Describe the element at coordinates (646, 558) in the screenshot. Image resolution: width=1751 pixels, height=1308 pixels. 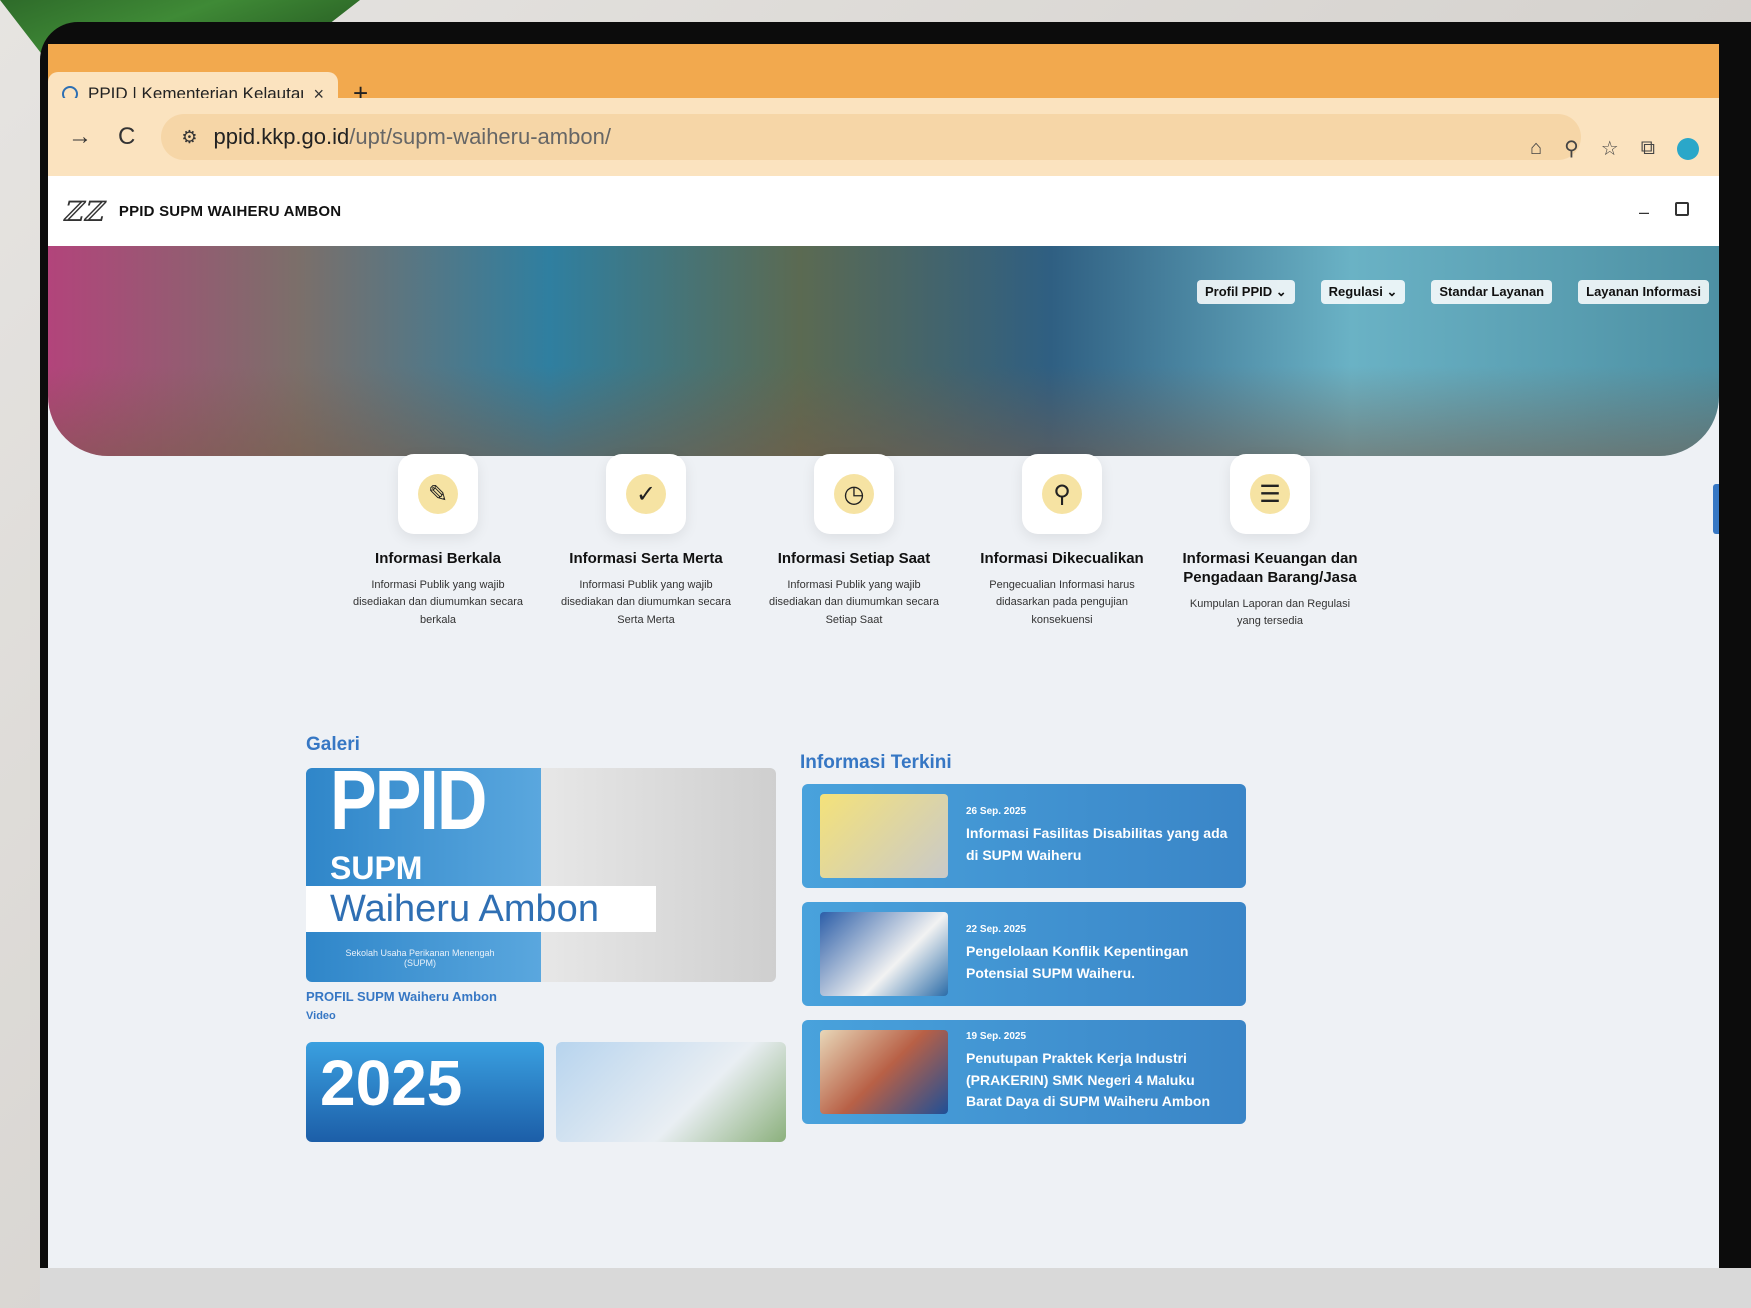
I see `category-title: Informasi Serta Merta` at that location.